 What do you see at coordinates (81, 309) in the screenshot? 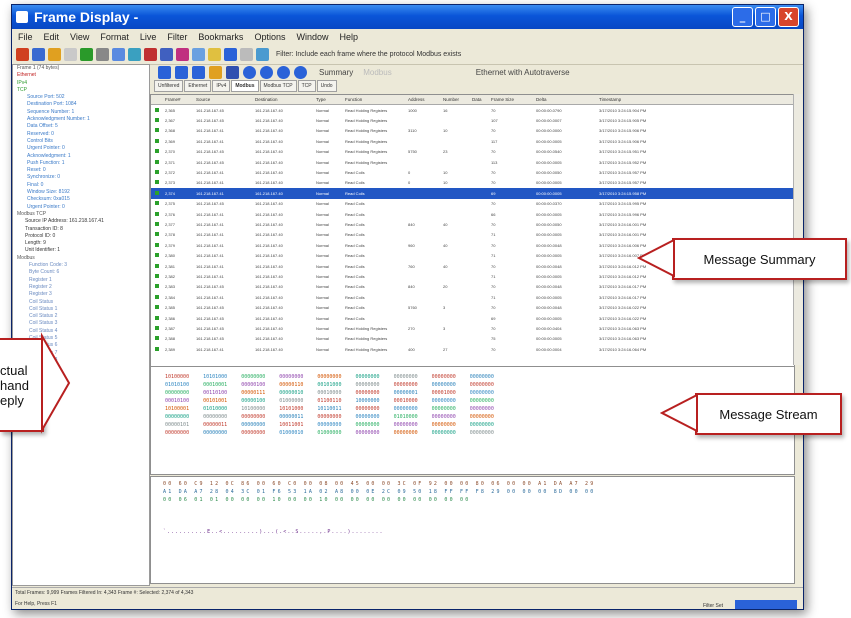
I see `tree-node: Coil Status 1` at bounding box center [81, 309].